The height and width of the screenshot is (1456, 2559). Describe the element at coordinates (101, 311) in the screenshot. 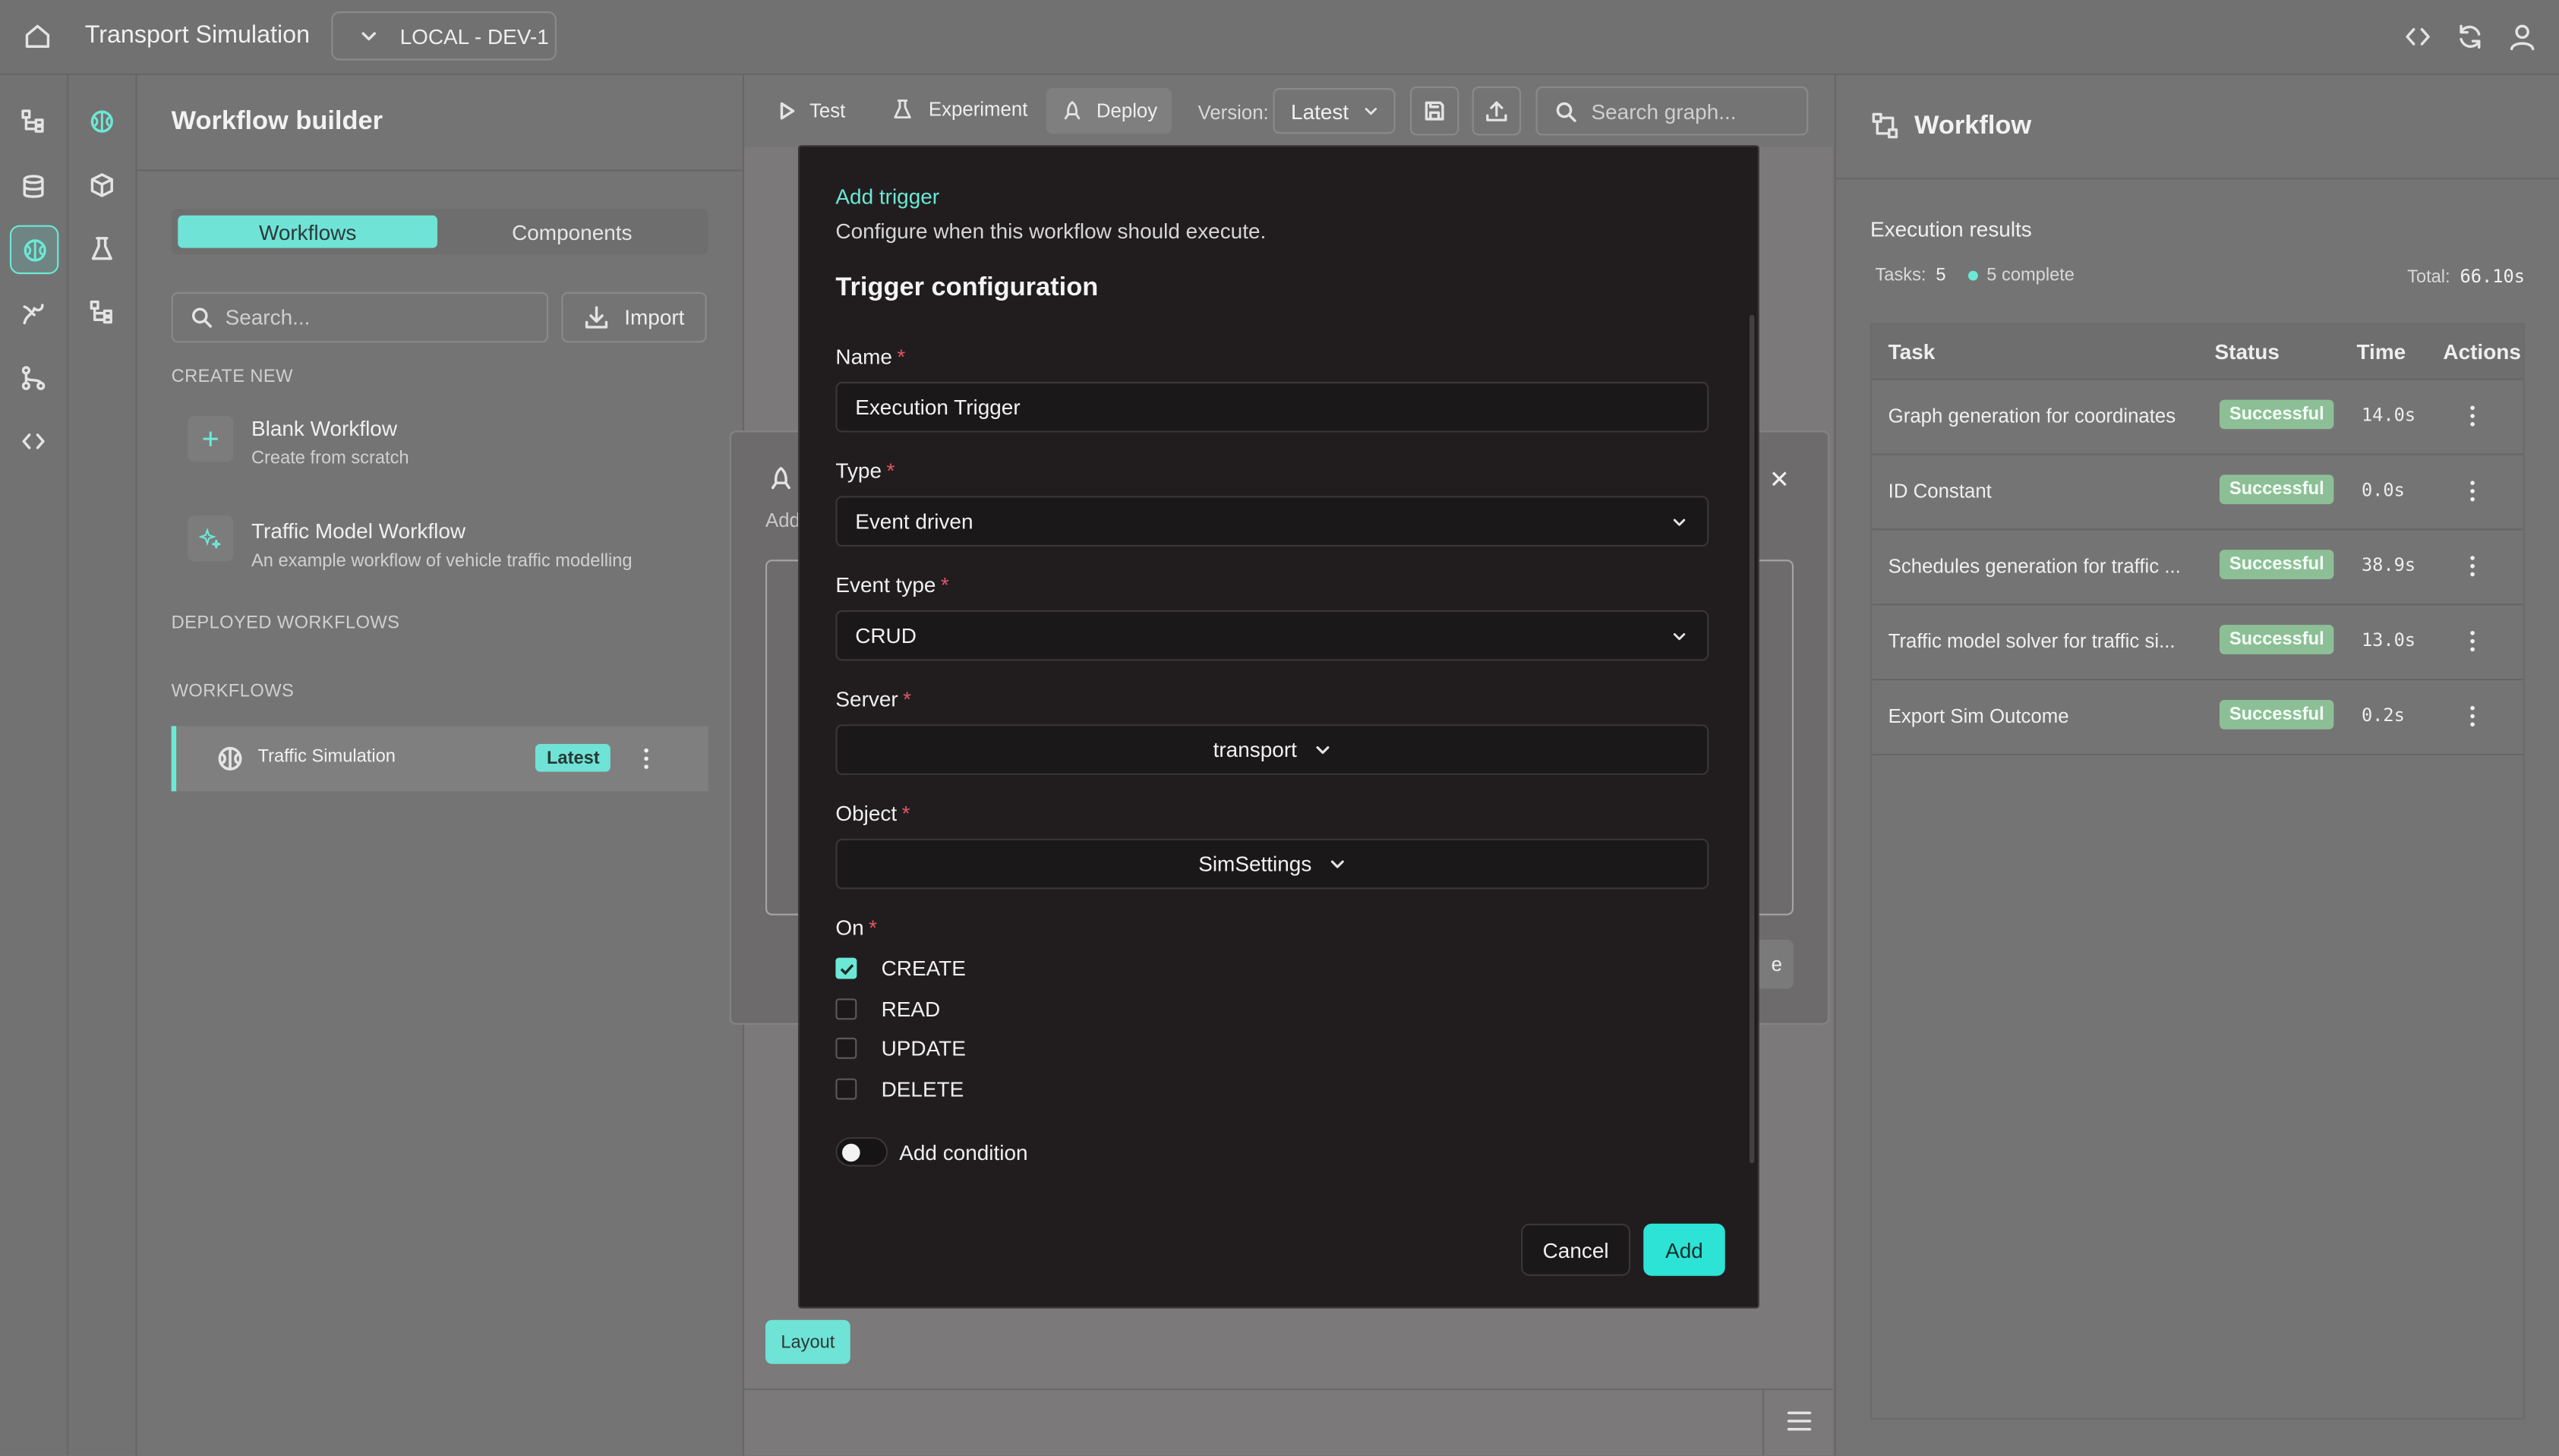

I see `hierarchy-alt-icon` at that location.